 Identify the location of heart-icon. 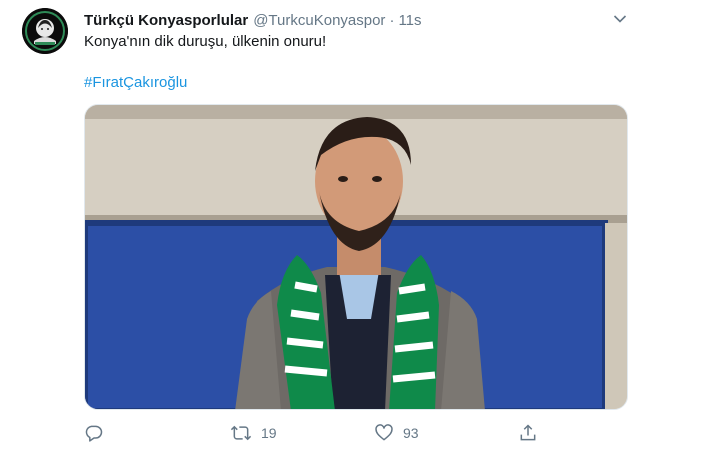
(384, 432).